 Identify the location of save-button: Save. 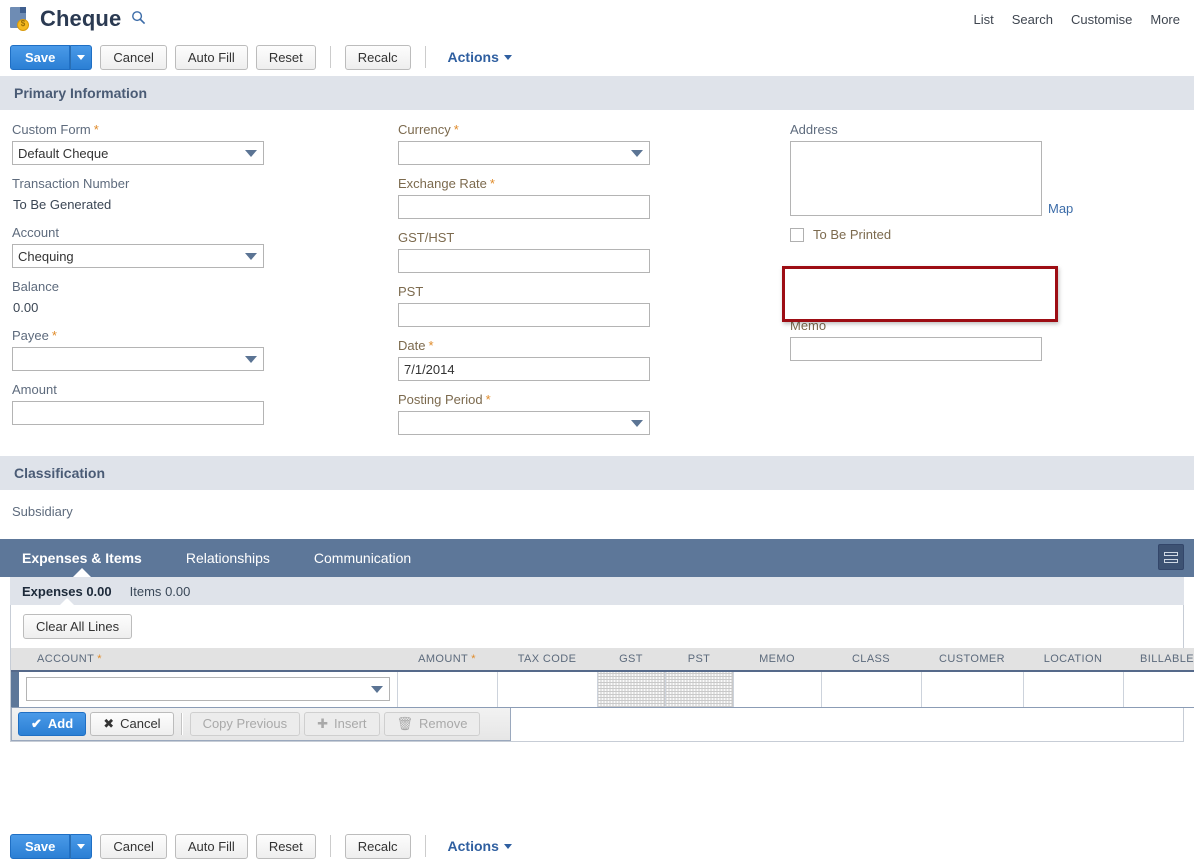
(40, 57).